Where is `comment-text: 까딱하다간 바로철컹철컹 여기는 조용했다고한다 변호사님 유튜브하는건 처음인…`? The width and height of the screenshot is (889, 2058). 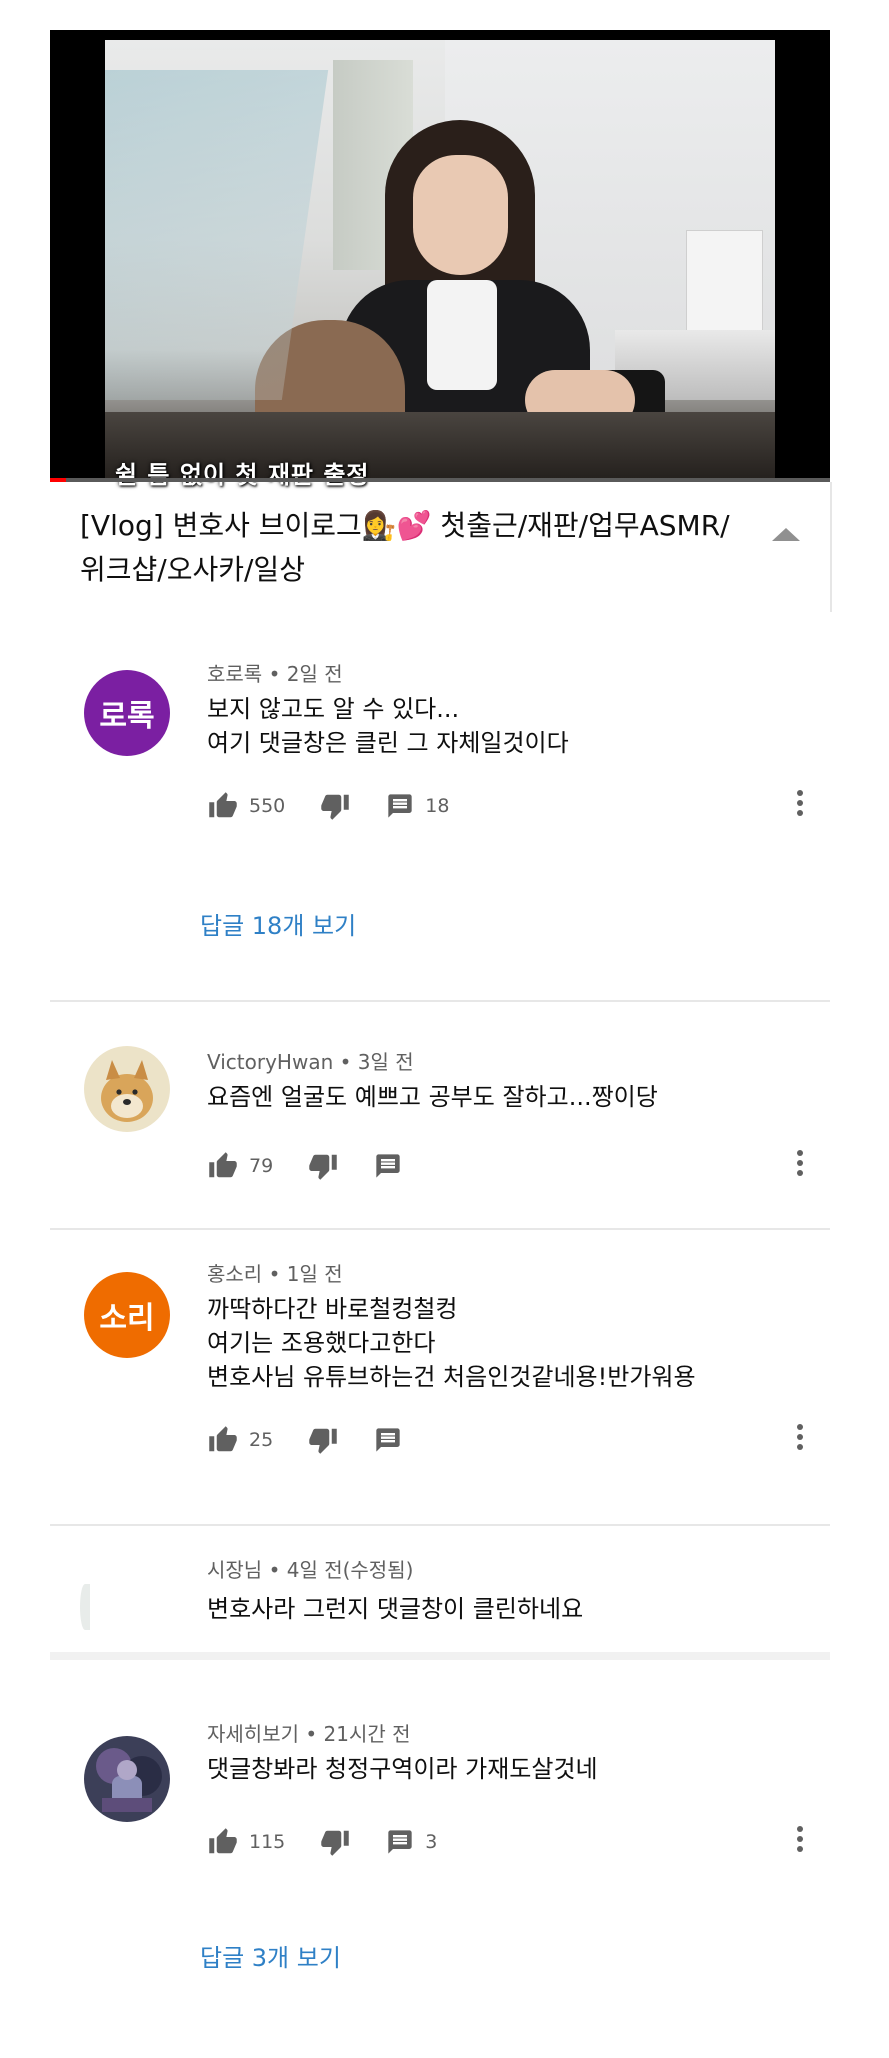
comment-text: 까딱하다간 바로철컹철컹 여기는 조용했다고한다 변호사님 유튜브하는건 처음인… is located at coordinates (451, 1343).